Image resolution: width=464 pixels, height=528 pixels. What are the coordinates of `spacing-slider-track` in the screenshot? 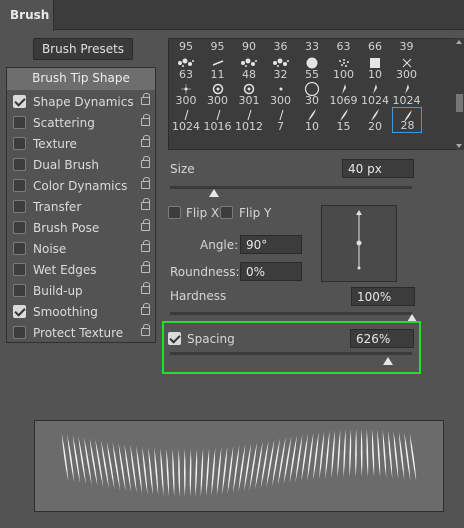 It's located at (291, 353).